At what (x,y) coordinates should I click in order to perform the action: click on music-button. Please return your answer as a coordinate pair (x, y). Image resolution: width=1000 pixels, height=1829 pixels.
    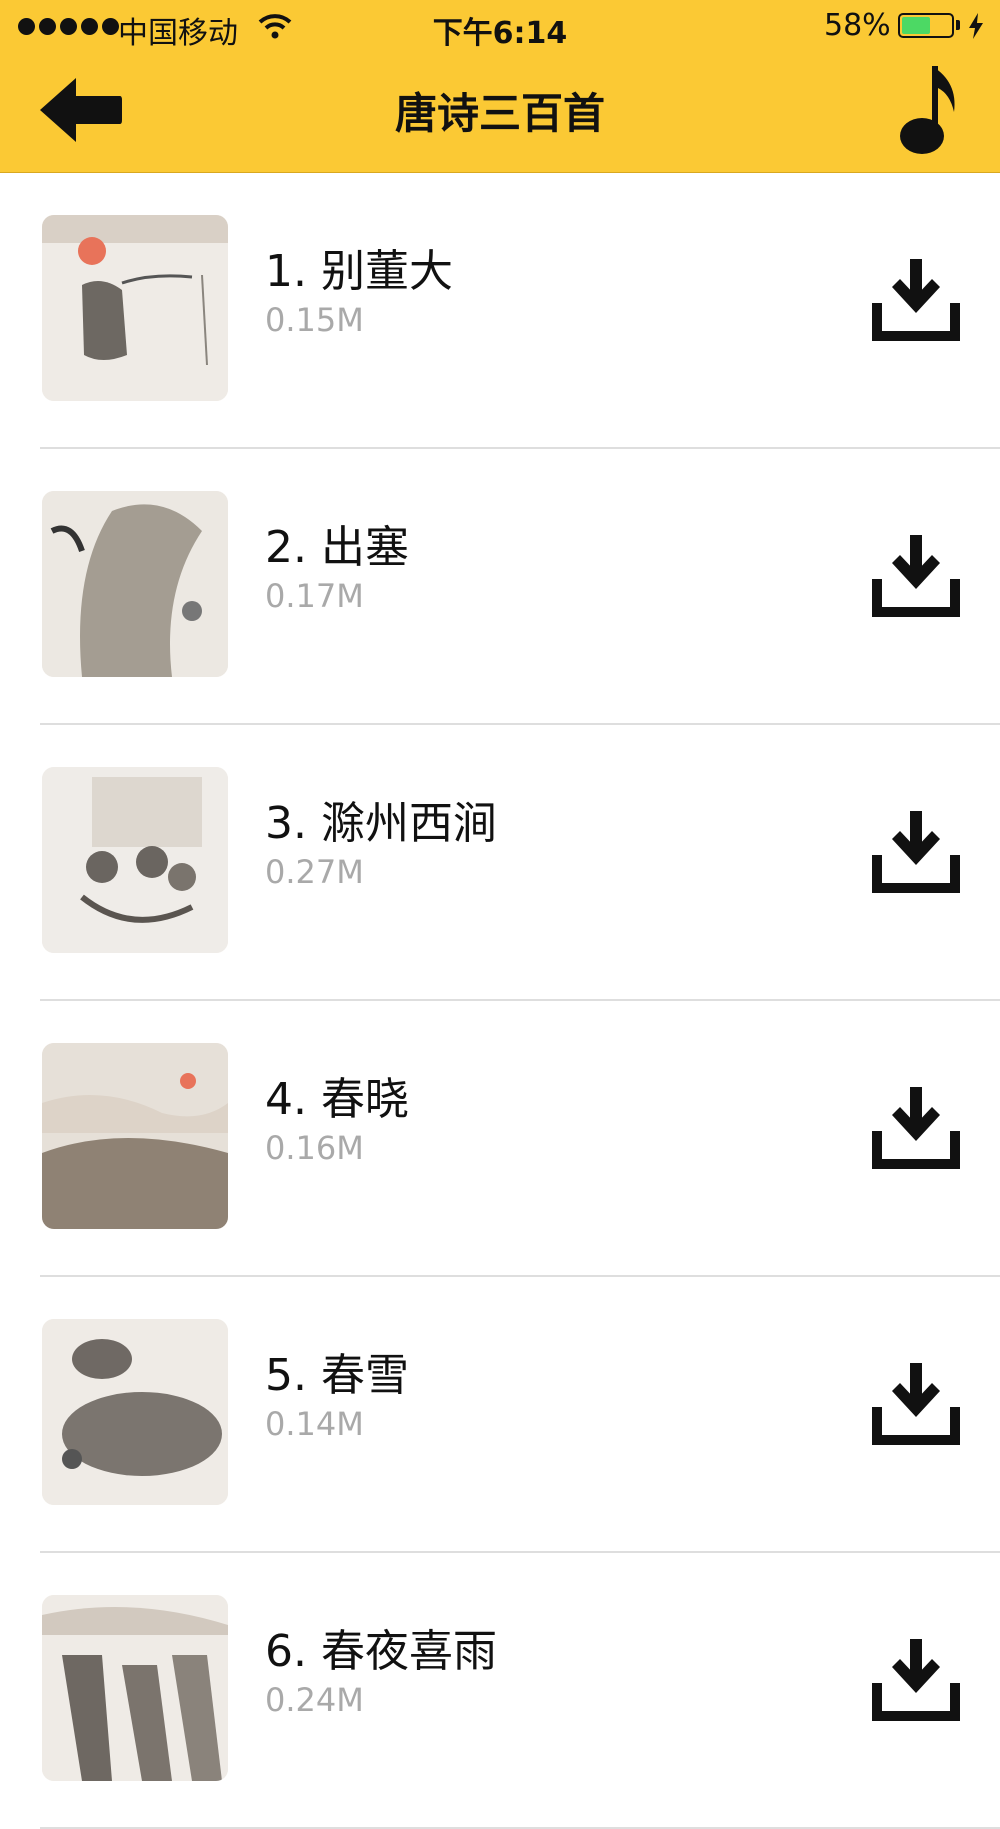
    Looking at the image, I should click on (931, 110).